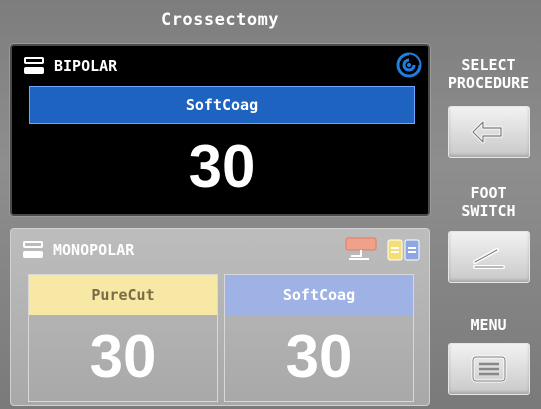 This screenshot has height=409, width=541. I want to click on procedure-title: Crossectomy, so click(220, 20).